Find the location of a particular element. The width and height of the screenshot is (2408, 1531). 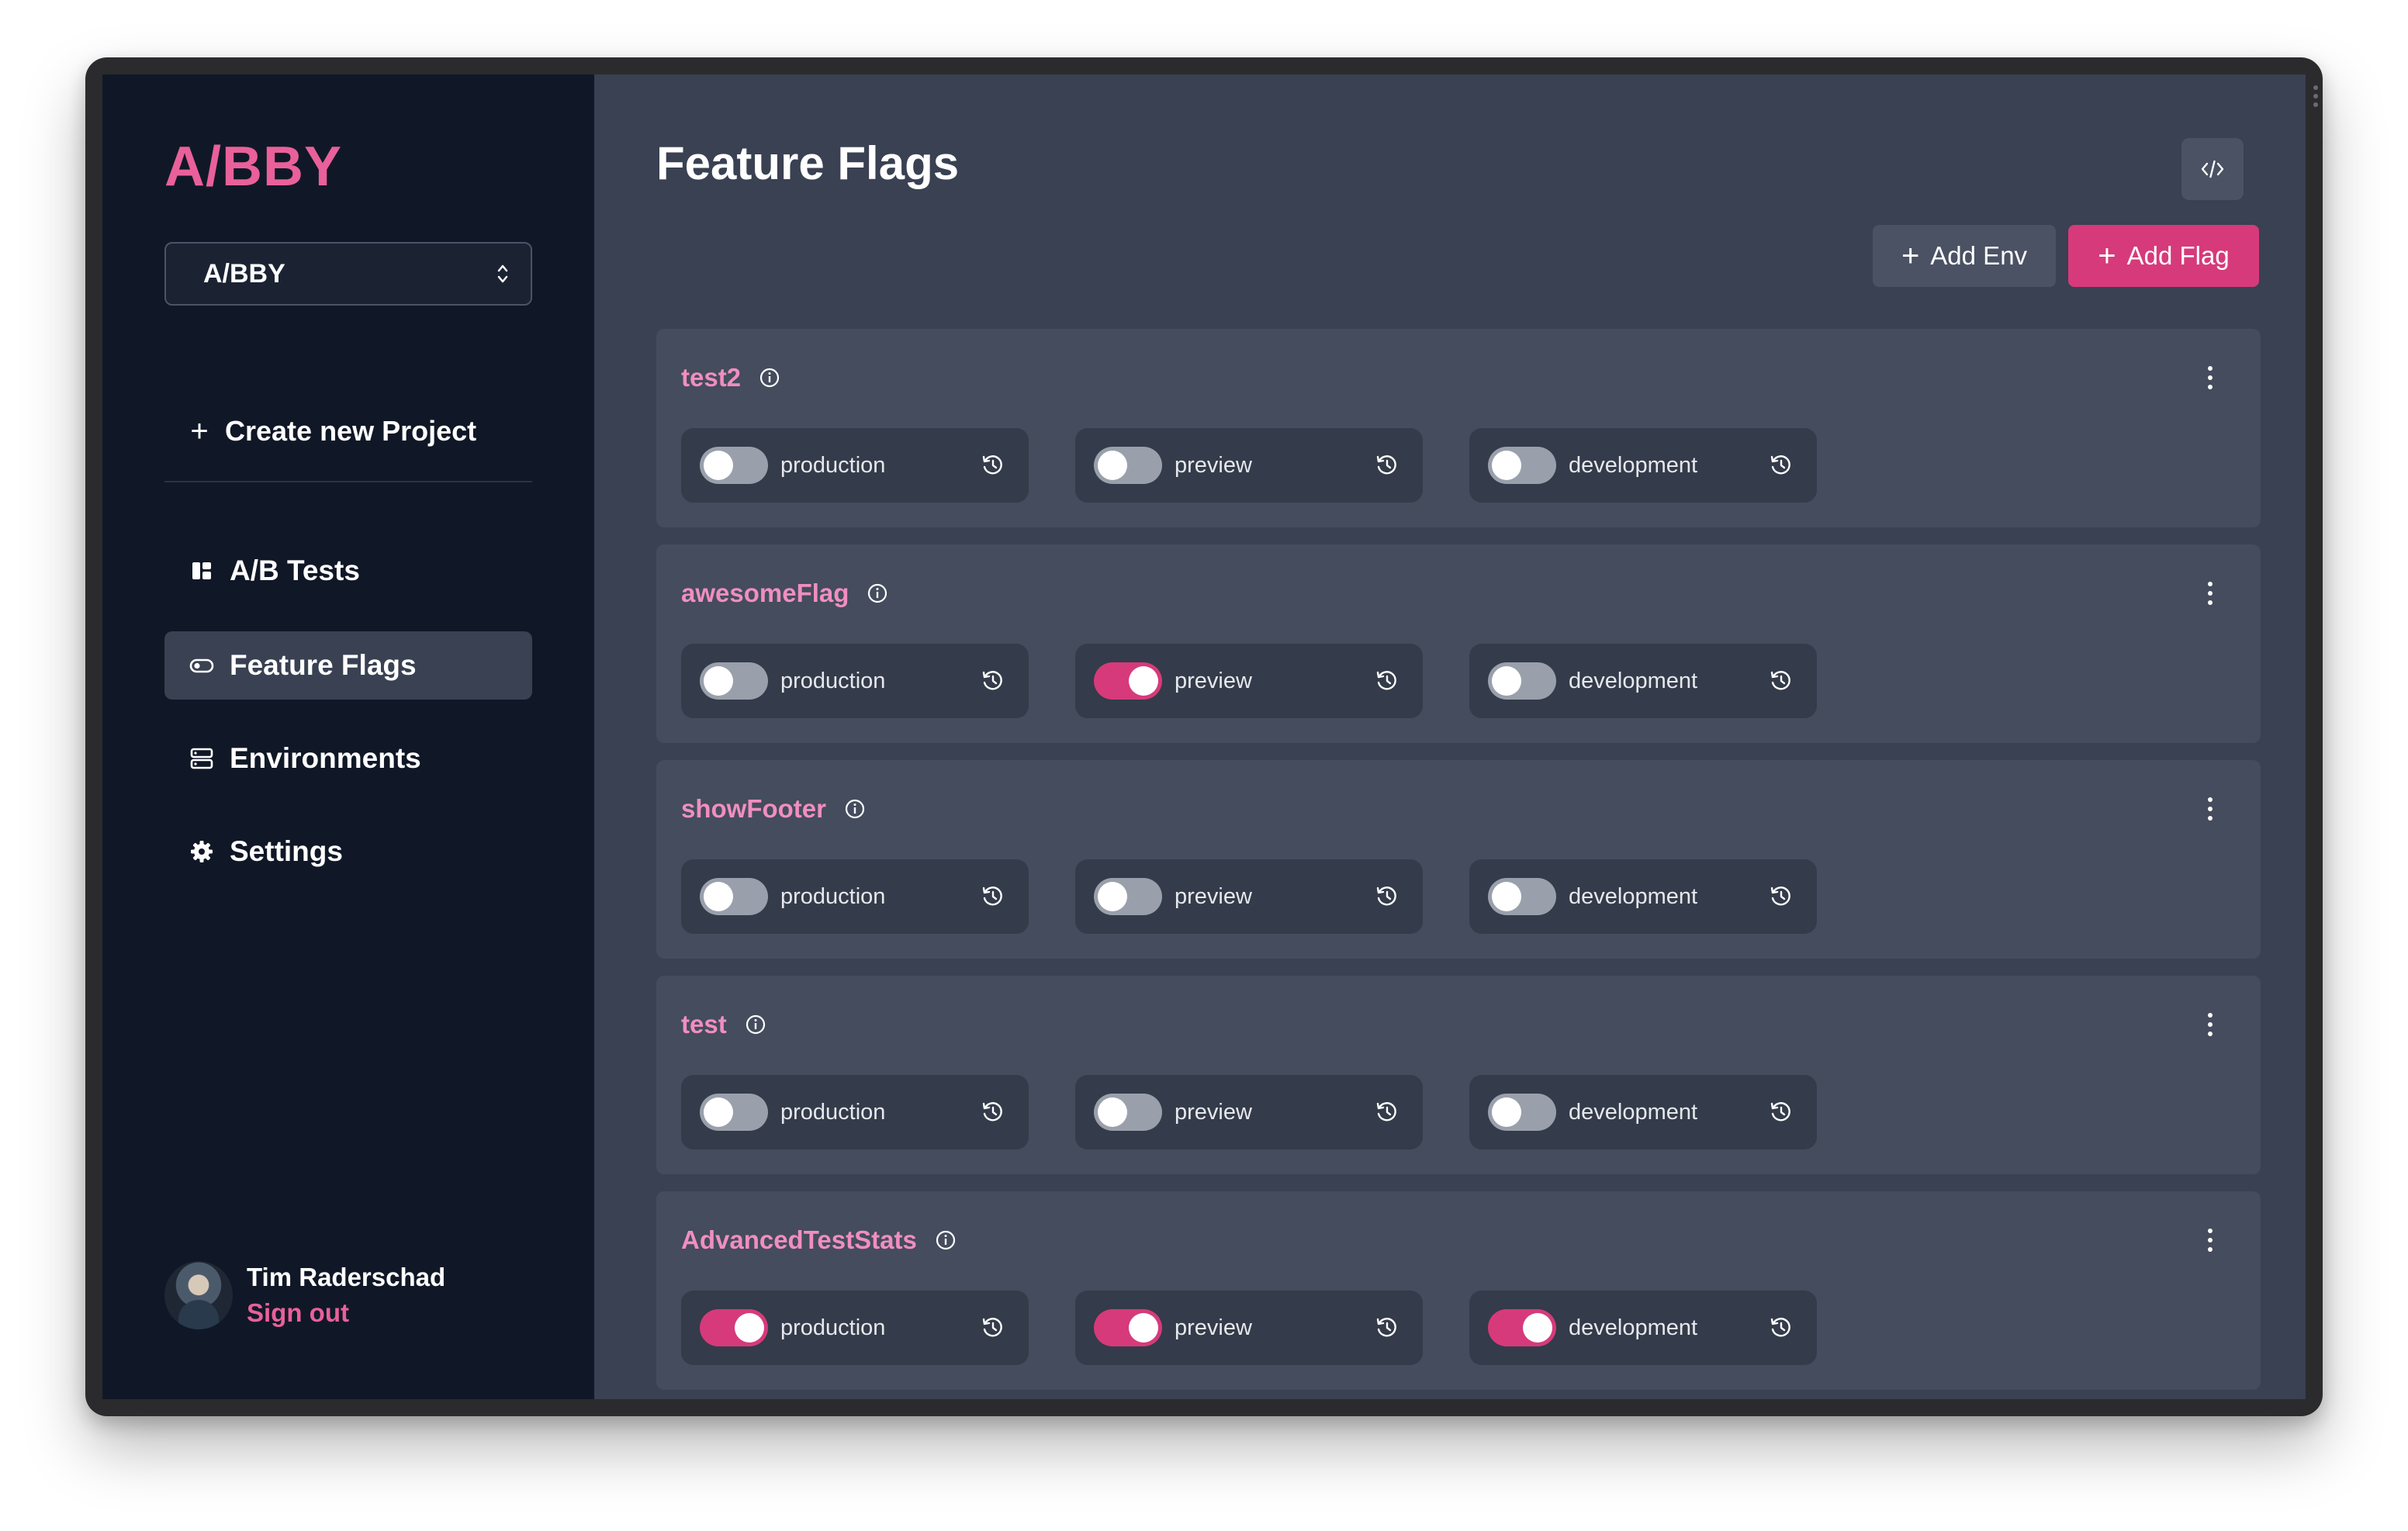

toggle-icon is located at coordinates (201, 665).